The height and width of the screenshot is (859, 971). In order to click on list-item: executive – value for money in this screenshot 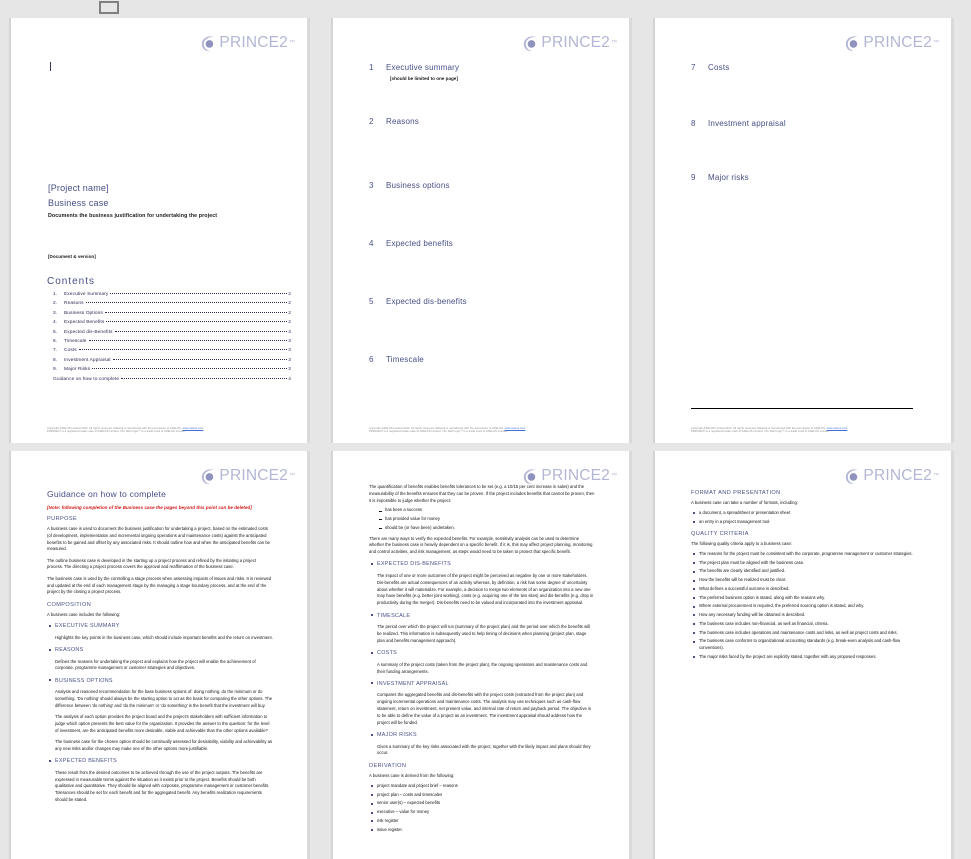, I will do `click(482, 812)`.